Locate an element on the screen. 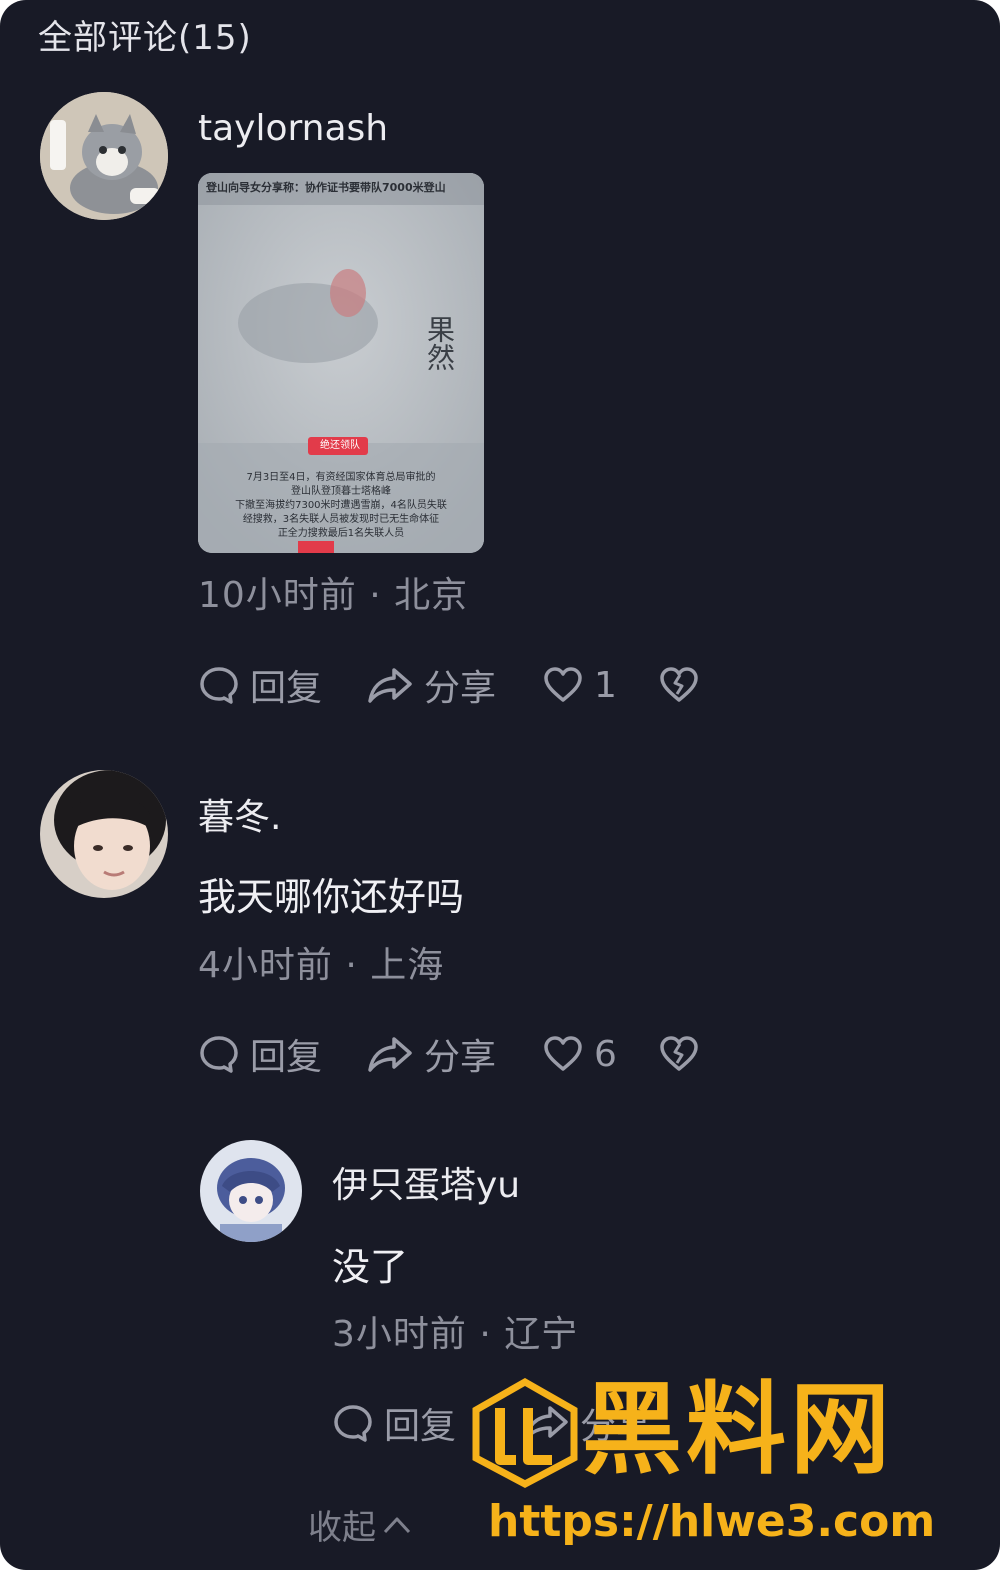 The image size is (1000, 1570). girl-avatar-image is located at coordinates (104, 834).